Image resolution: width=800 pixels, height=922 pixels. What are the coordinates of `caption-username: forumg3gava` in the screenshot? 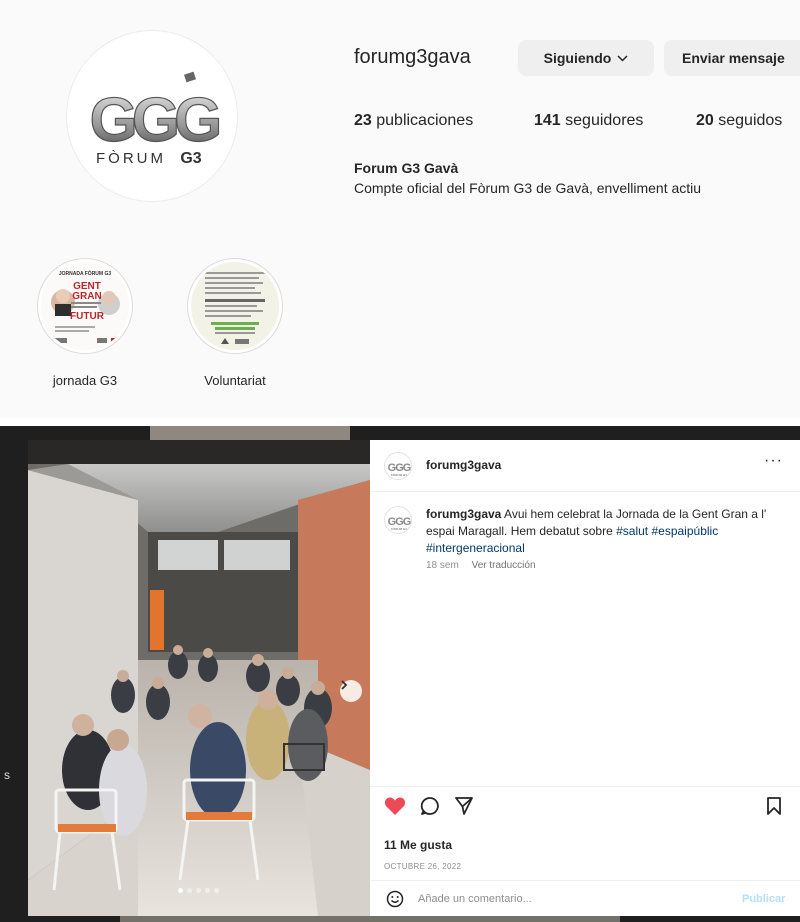 It's located at (463, 514).